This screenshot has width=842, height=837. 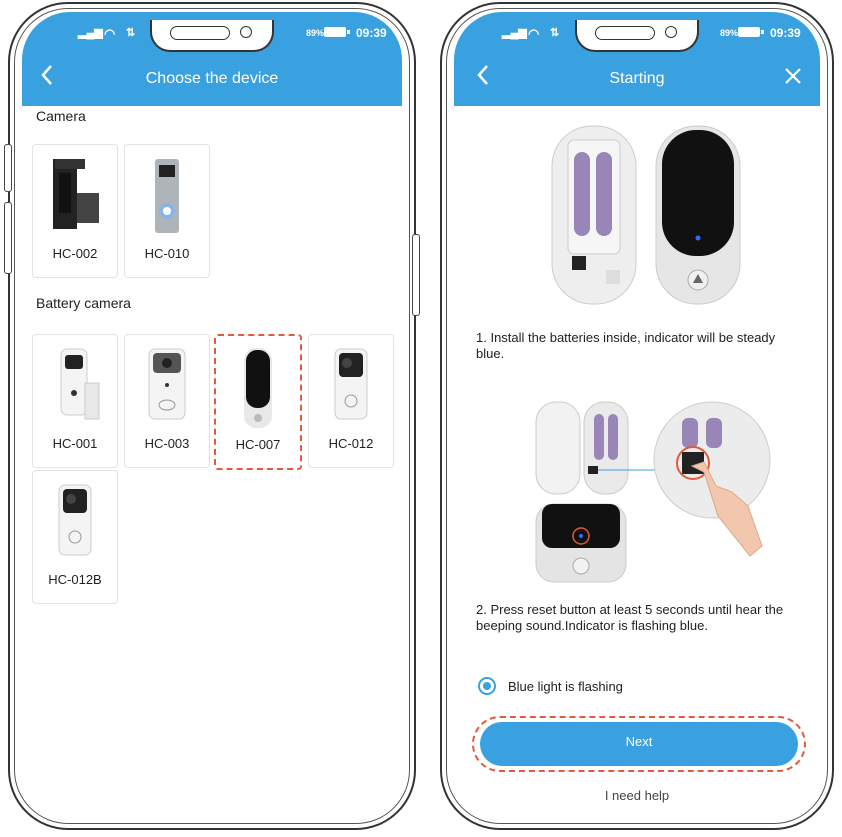 I want to click on radio-label: Blue light is flashing, so click(x=565, y=686).